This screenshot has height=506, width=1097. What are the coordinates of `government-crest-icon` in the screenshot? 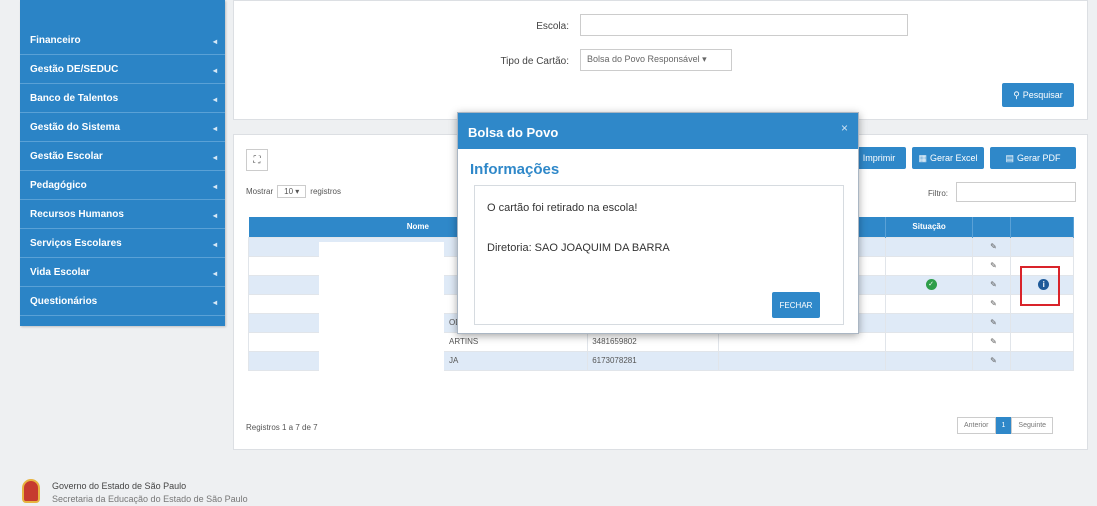 It's located at (31, 491).